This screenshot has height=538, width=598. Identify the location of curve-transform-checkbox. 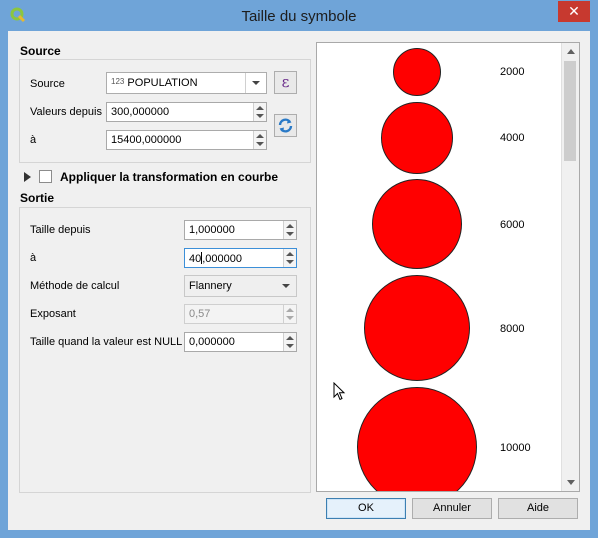
(45, 176).